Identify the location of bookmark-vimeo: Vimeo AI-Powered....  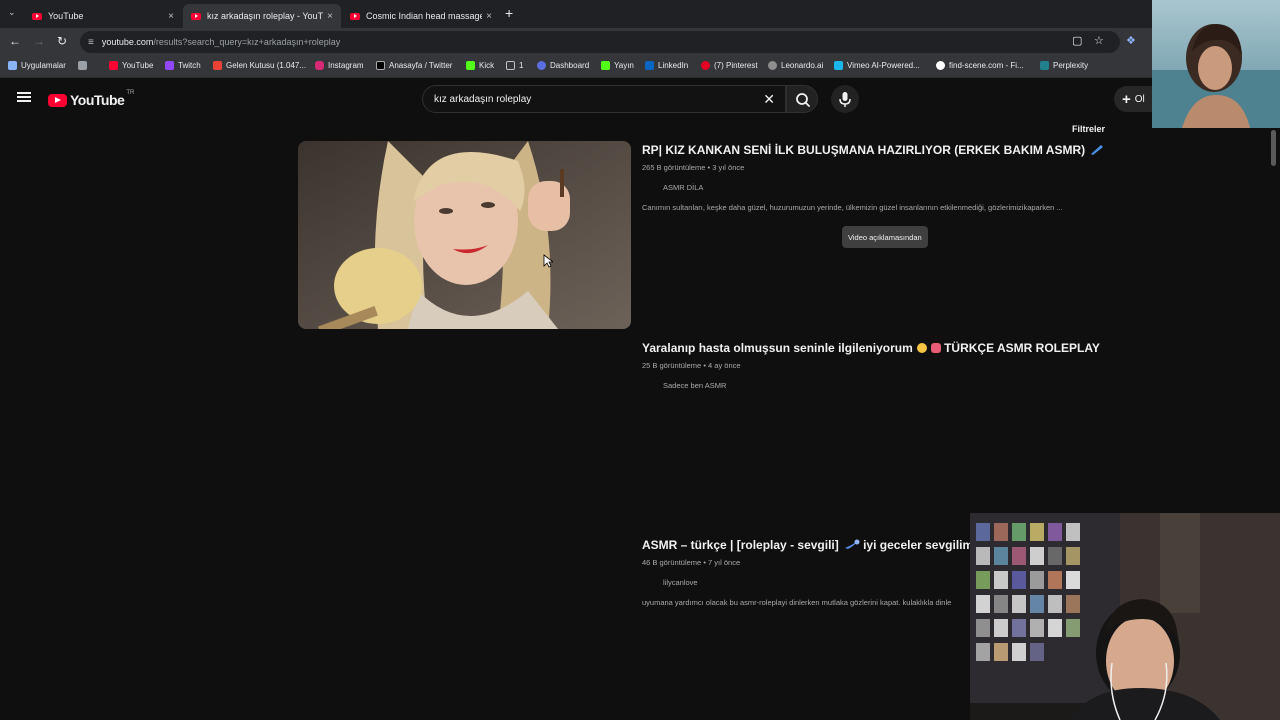
(877, 65).